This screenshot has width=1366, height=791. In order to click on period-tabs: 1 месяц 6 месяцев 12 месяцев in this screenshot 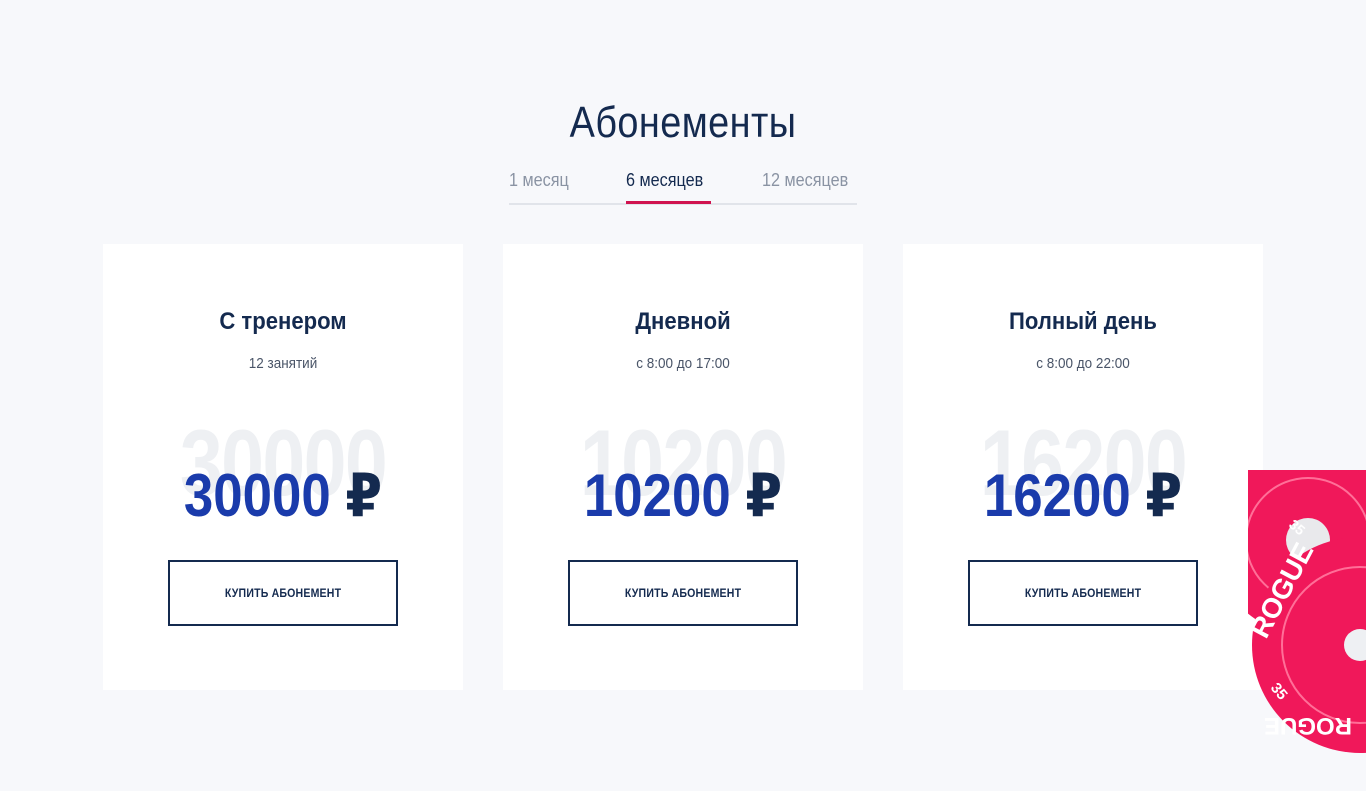, I will do `click(683, 187)`.